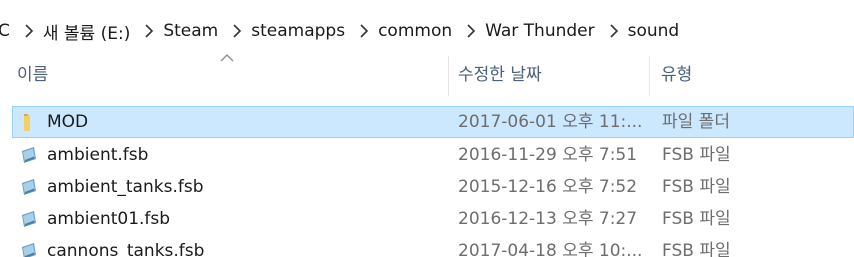 The image size is (854, 257). Describe the element at coordinates (500, 75) in the screenshot. I see `column-header-date-label: 수정한 날짜` at that location.